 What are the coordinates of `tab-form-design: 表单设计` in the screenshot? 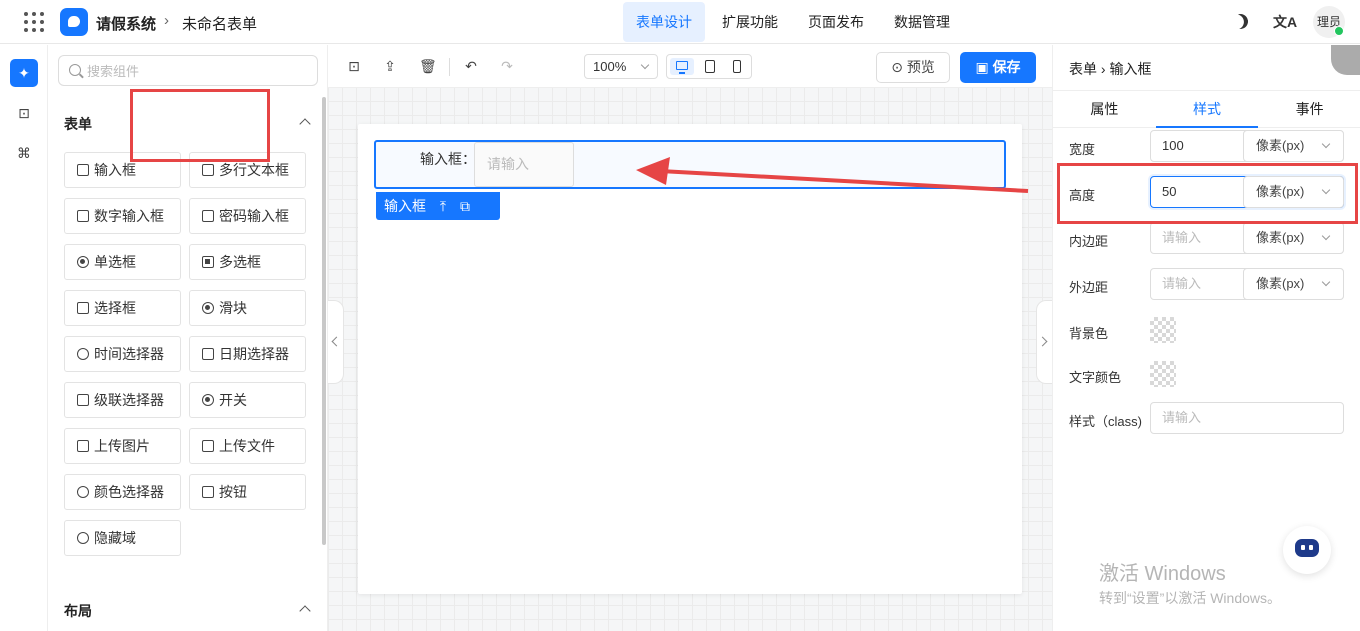 It's located at (664, 22).